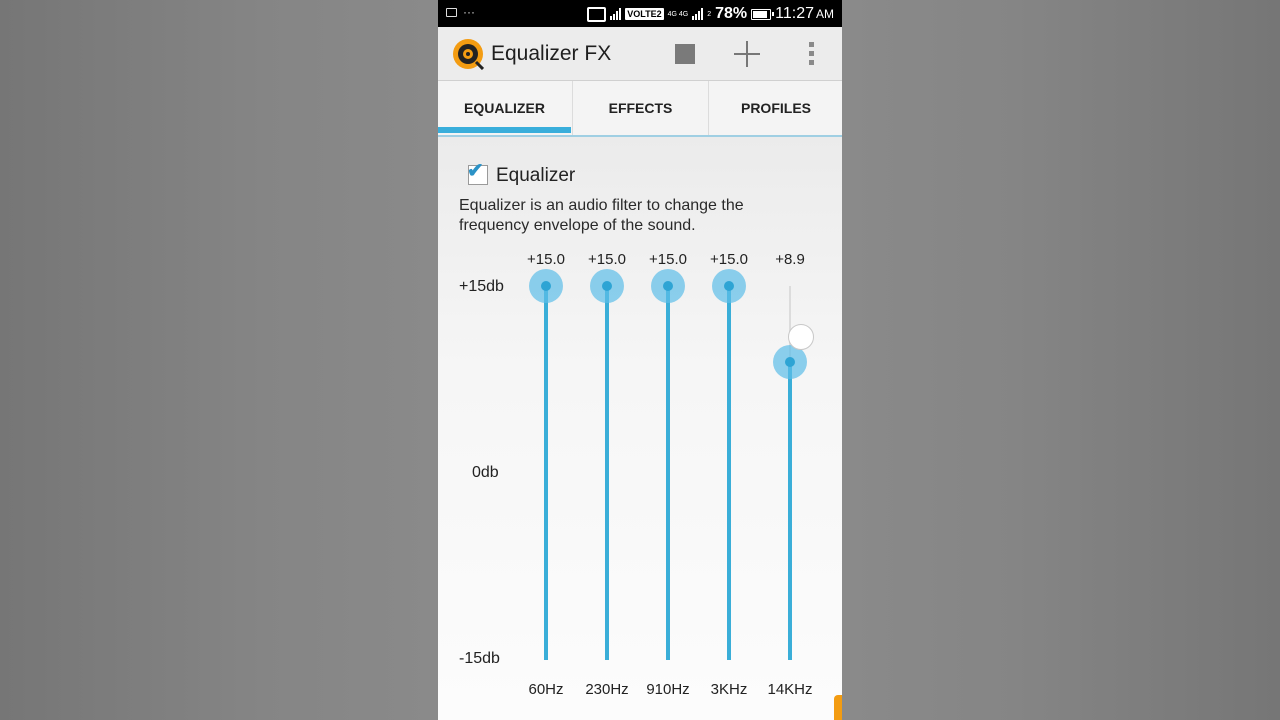 Image resolution: width=1280 pixels, height=720 pixels. Describe the element at coordinates (481, 286) in the screenshot. I see `db-max-label: +15db` at that location.